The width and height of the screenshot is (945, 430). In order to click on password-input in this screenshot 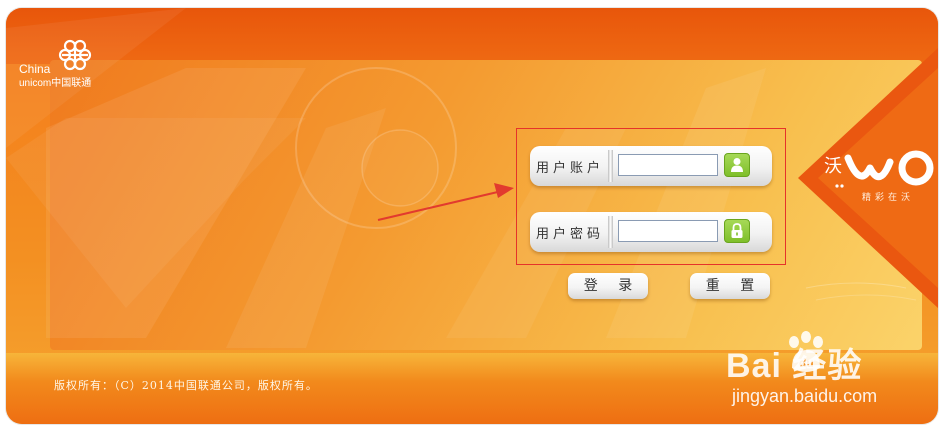, I will do `click(668, 231)`.